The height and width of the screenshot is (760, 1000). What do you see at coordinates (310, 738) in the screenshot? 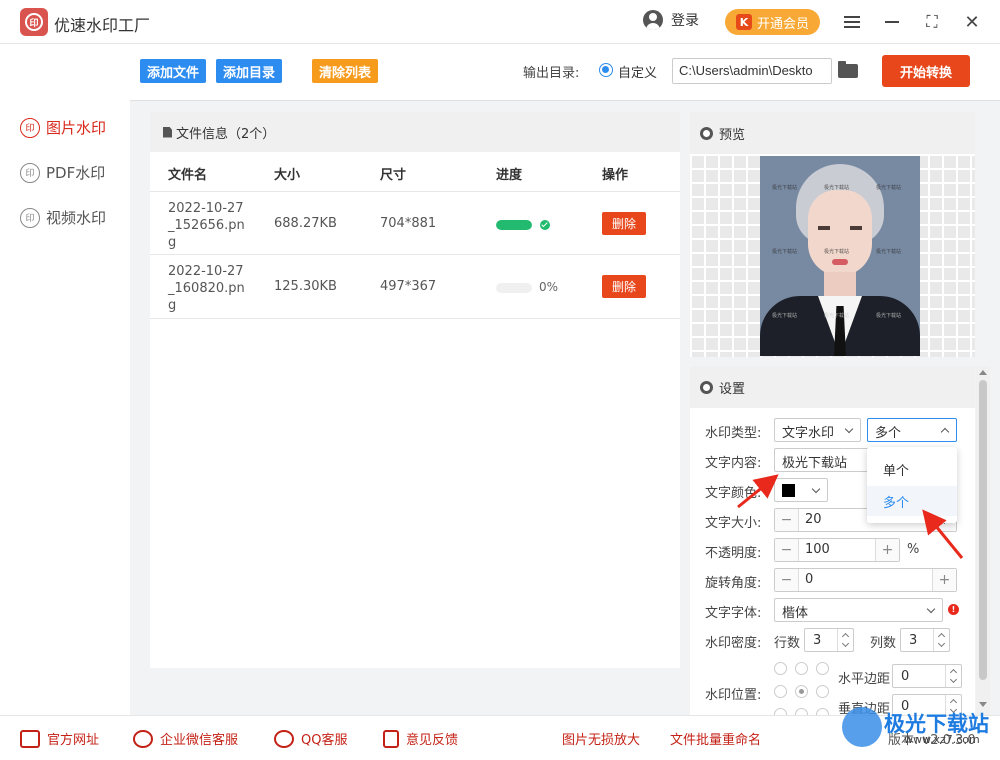
I see `qq-support-link: QQ客服` at bounding box center [310, 738].